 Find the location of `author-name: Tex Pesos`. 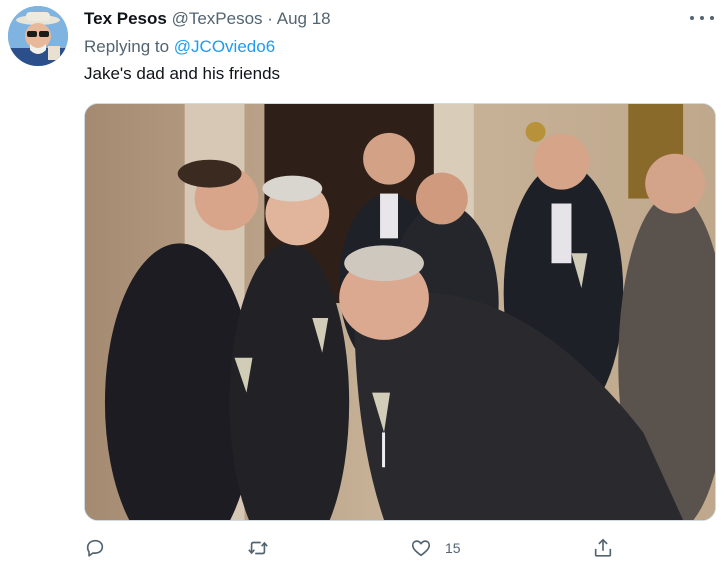

author-name: Tex Pesos is located at coordinates (125, 18).